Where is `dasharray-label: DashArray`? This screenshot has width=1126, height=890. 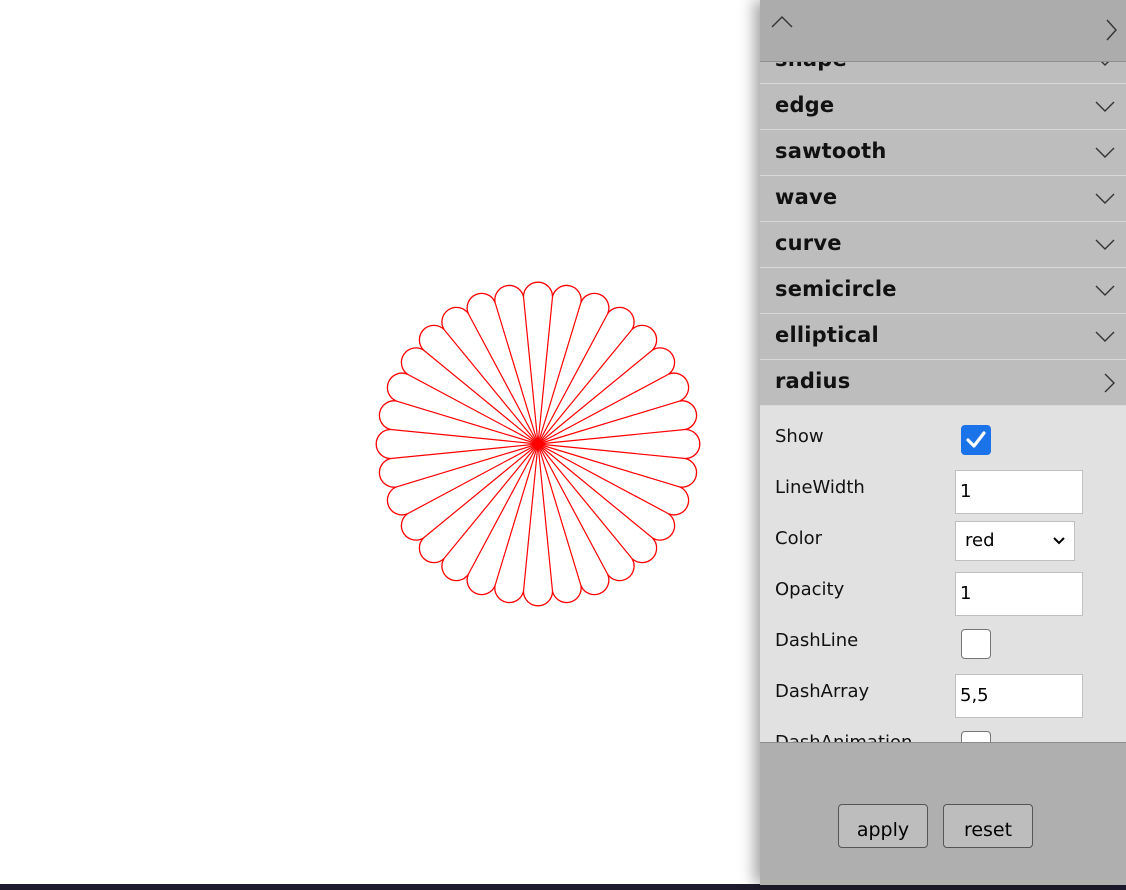
dasharray-label: DashArray is located at coordinates (822, 691).